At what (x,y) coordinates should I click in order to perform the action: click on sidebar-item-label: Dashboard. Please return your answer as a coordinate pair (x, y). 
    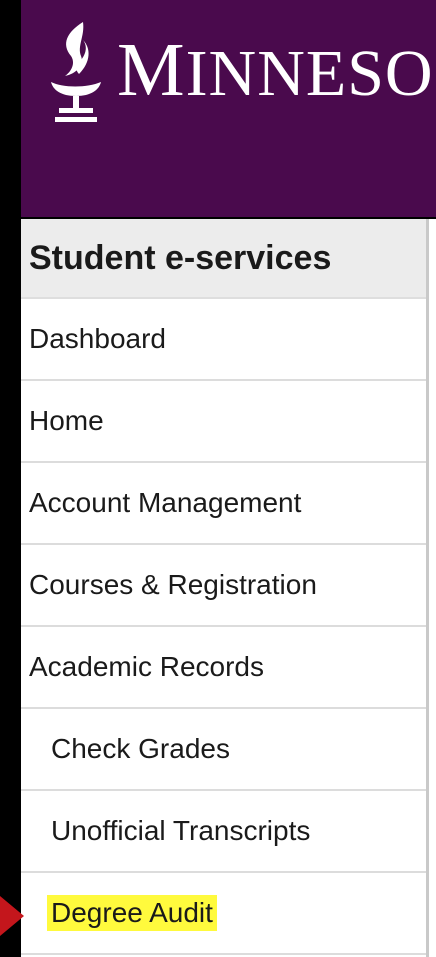
    Looking at the image, I should click on (97, 338).